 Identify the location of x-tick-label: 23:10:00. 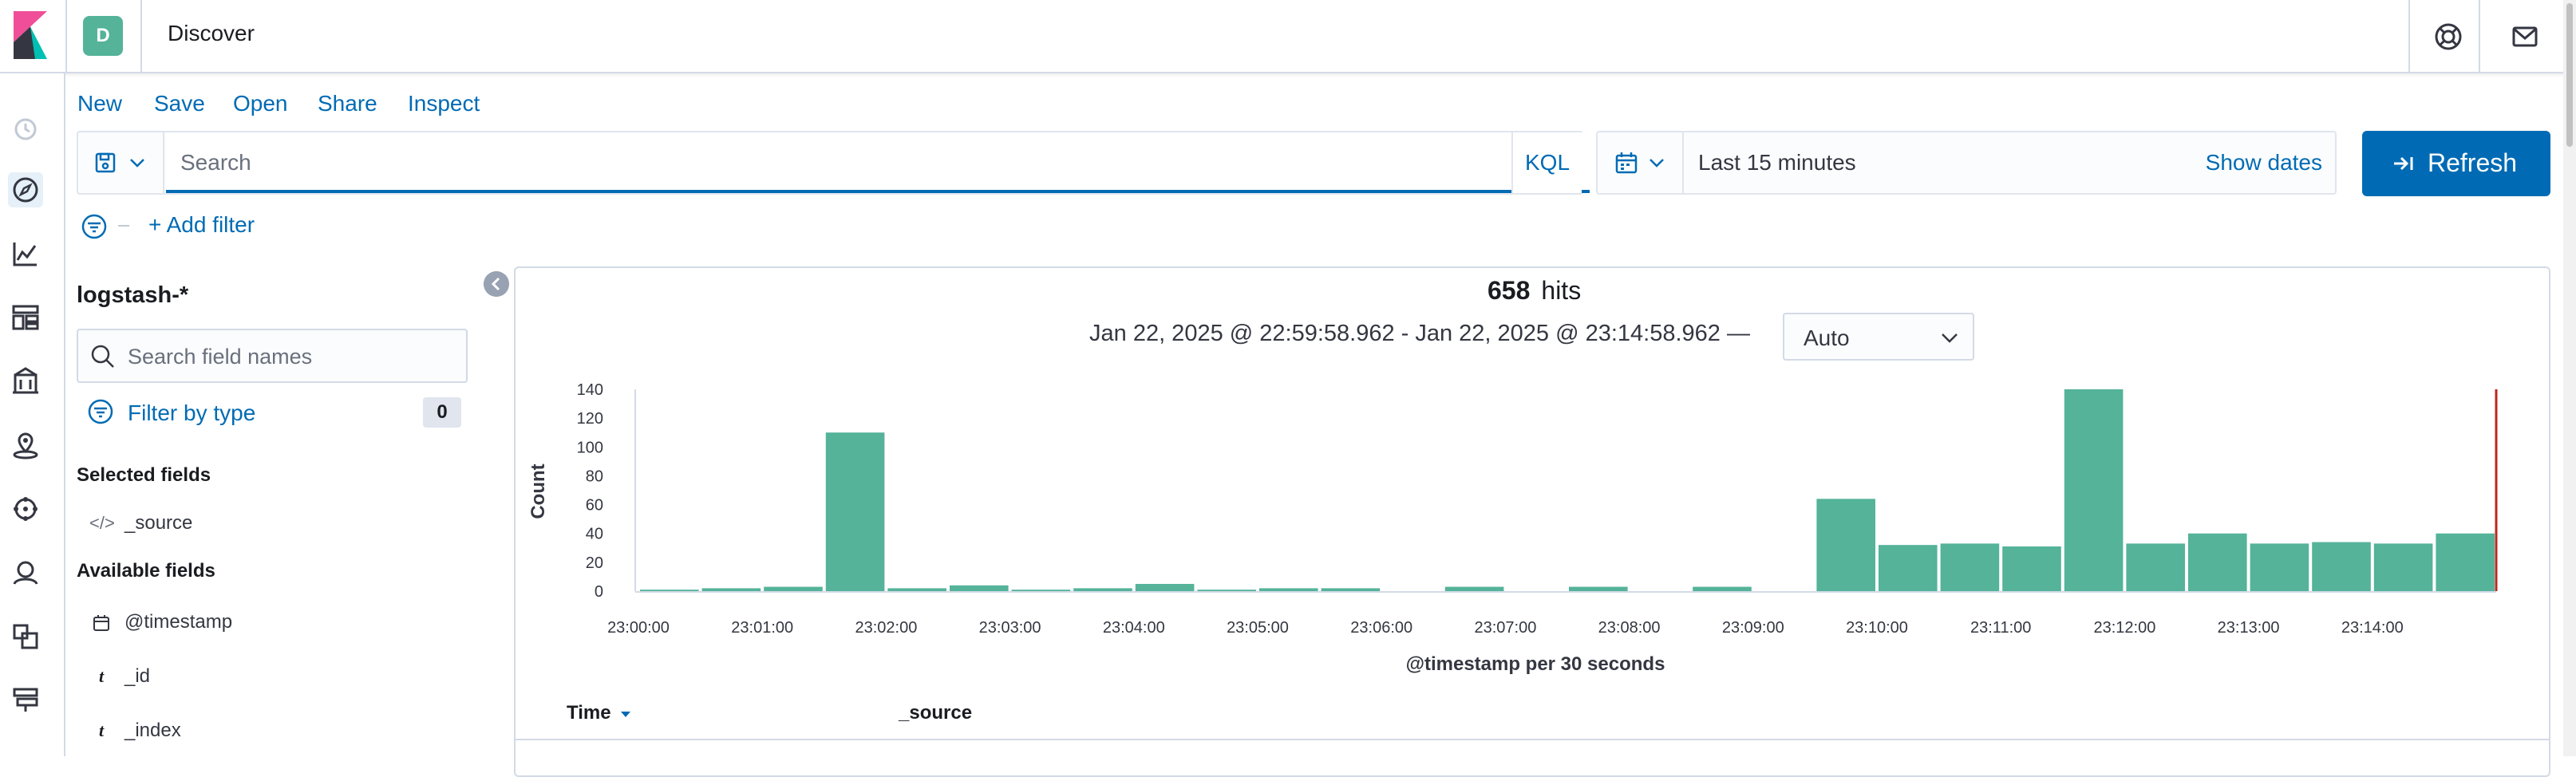
(1877, 628).